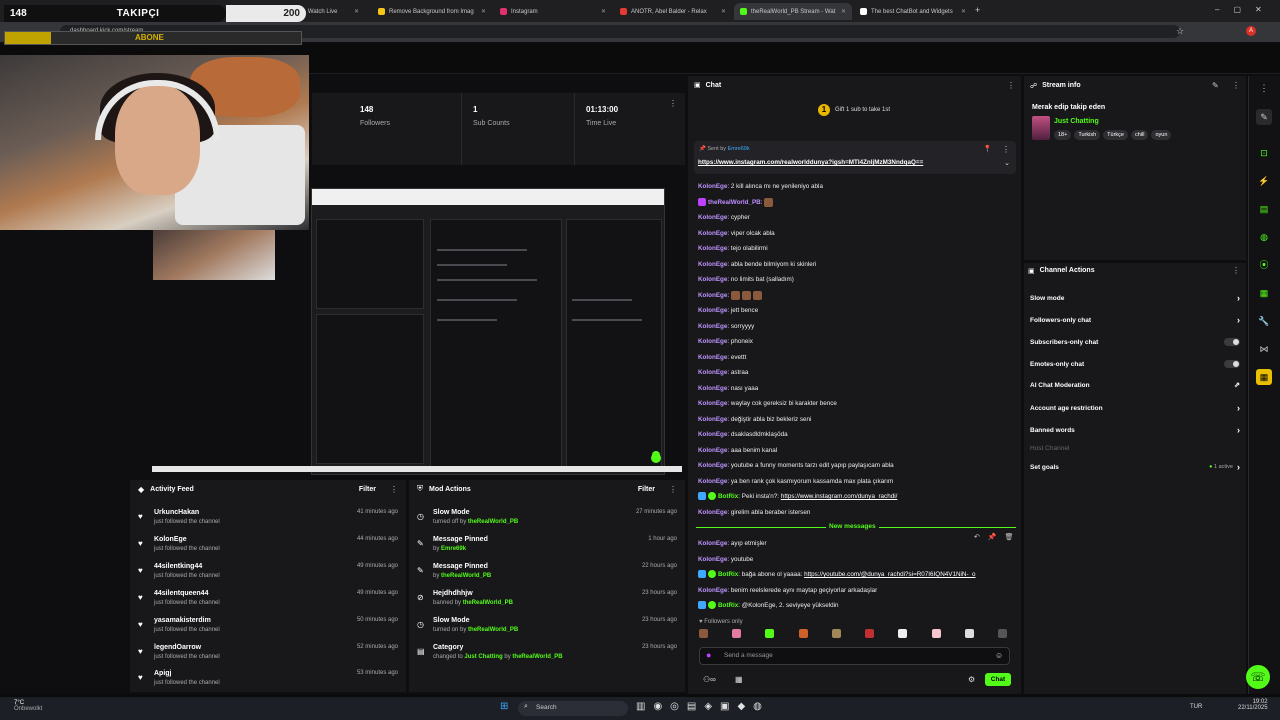  I want to click on subscribers-only-toggle, so click(1232, 342).